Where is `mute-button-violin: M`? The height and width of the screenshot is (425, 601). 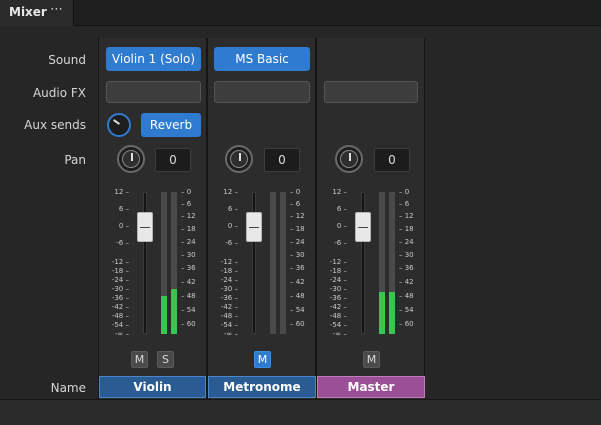
mute-button-violin: M is located at coordinates (139, 359).